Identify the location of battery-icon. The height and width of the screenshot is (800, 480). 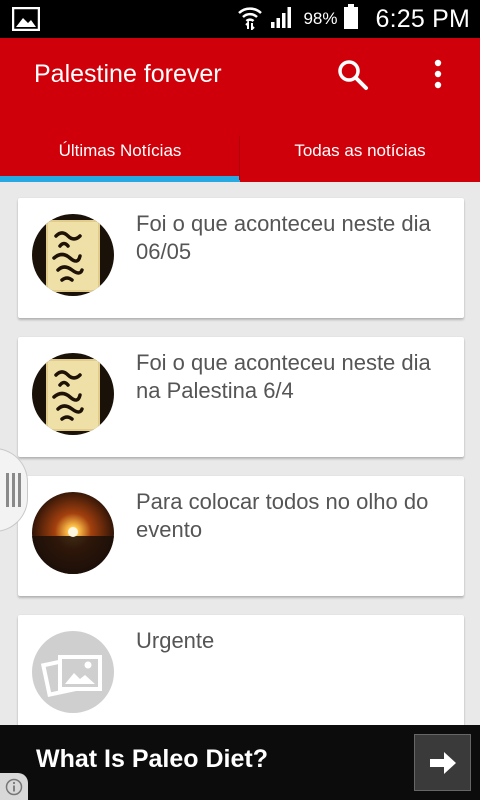
(351, 19).